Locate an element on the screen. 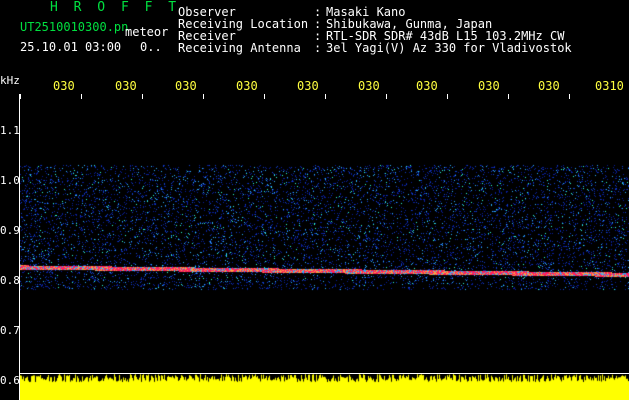 This screenshot has height=400, width=629. y-tick-label: 0.6 is located at coordinates (10, 380).